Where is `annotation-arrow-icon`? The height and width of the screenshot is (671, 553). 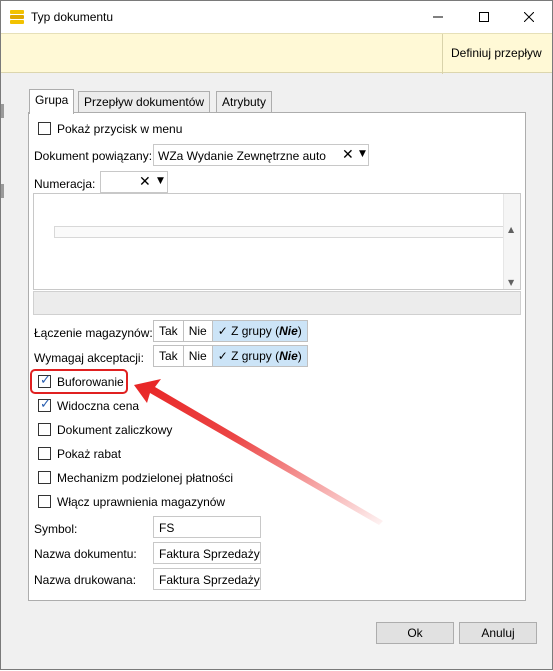
annotation-arrow-icon is located at coordinates (258, 452).